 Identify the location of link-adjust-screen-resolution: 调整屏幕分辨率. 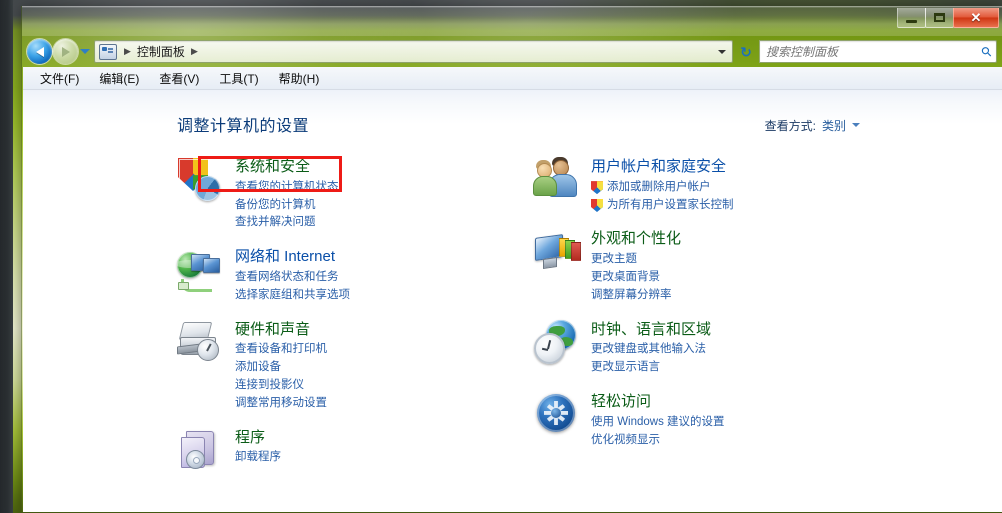
(636, 296).